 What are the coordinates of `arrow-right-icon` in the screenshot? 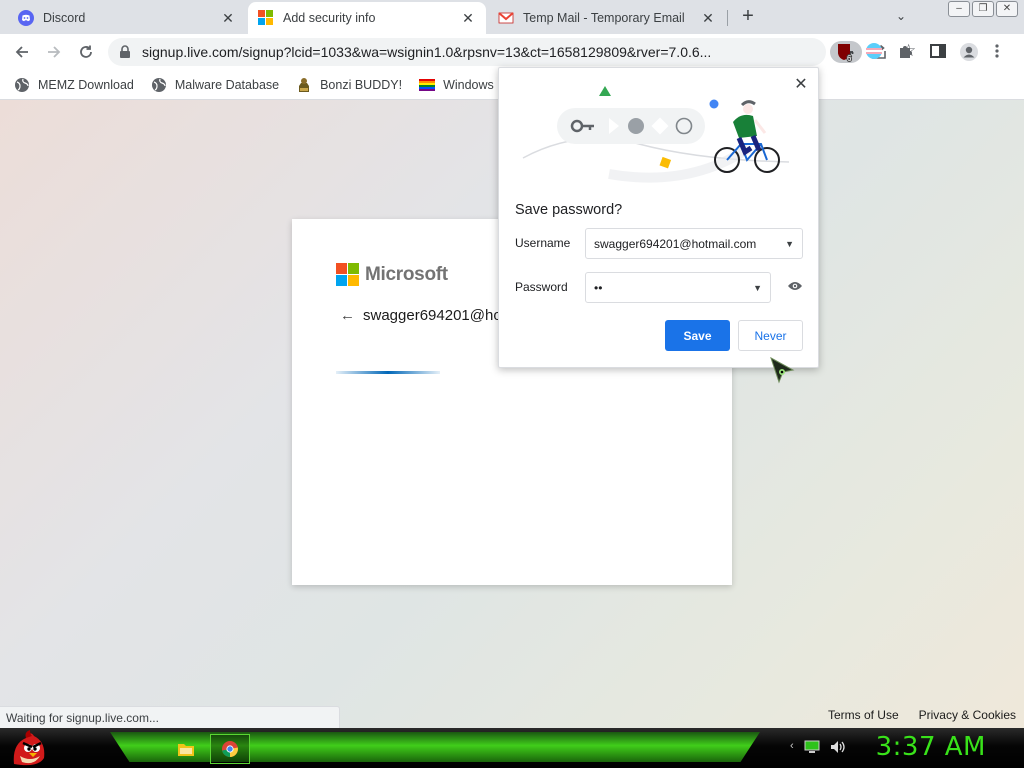 It's located at (54, 52).